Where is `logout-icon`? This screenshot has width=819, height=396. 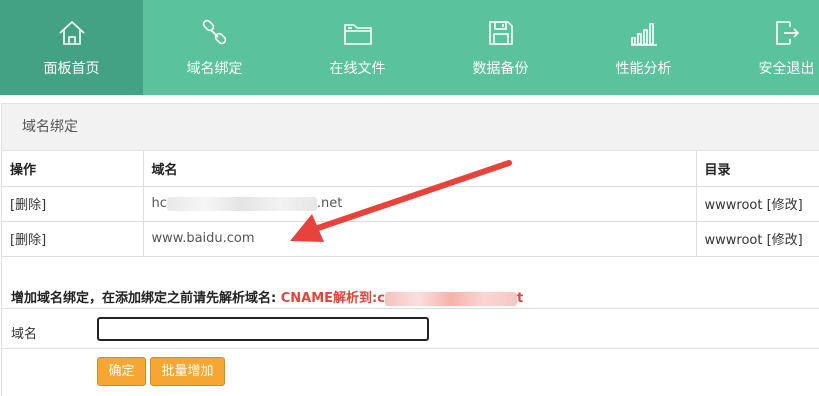
logout-icon is located at coordinates (787, 33).